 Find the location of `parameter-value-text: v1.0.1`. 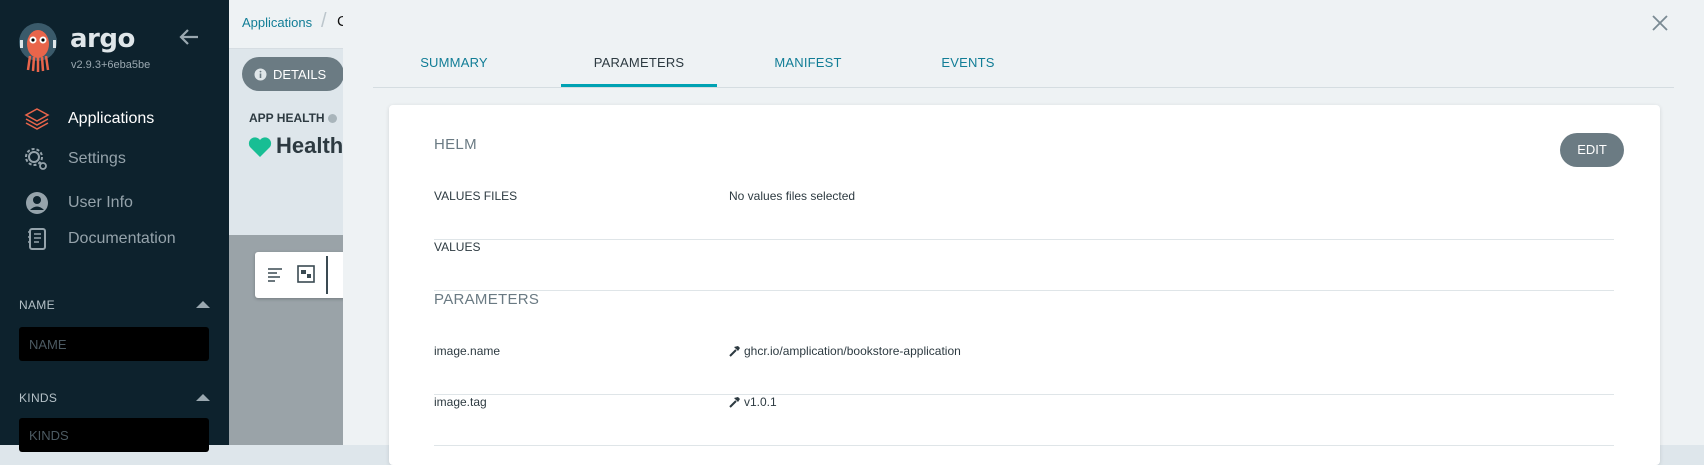

parameter-value-text: v1.0.1 is located at coordinates (760, 402).